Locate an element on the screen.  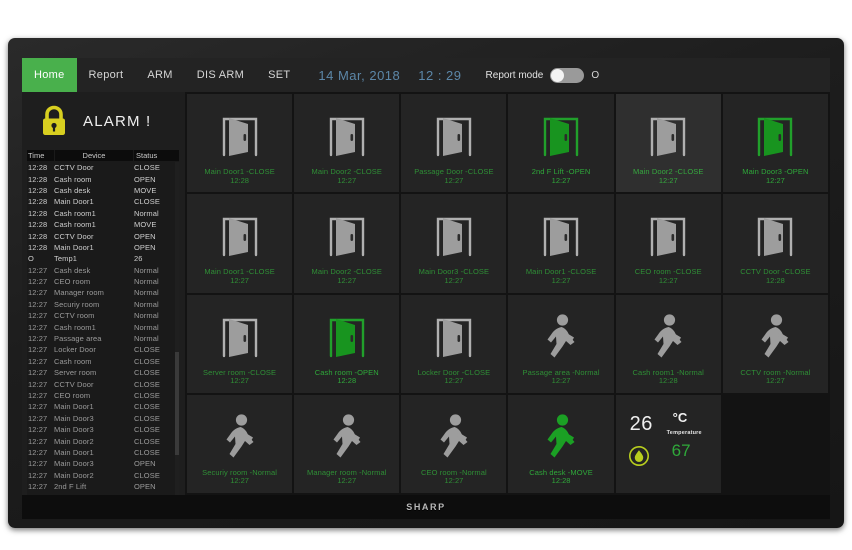
nav-tab-home: Home is located at coordinates (49, 75).